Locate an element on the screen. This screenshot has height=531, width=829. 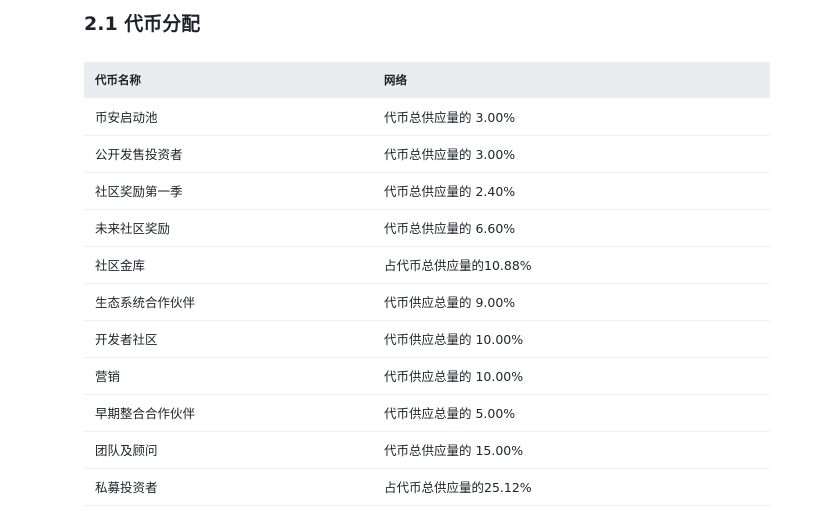
table-row: 未来社区奖励 代币总供应量的 6.60% is located at coordinates (427, 227).